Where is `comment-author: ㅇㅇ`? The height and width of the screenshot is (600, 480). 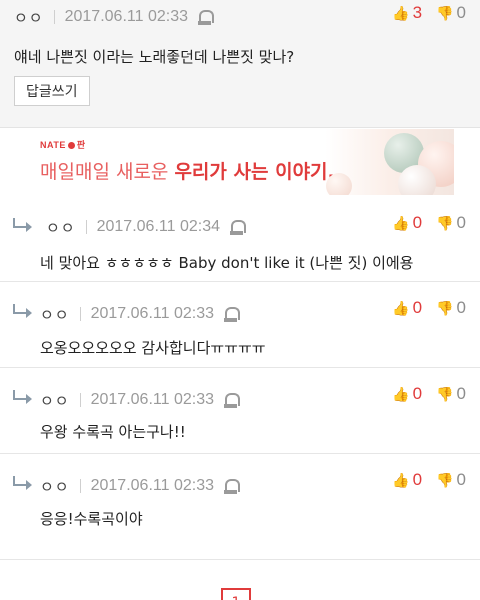 comment-author: ㅇㅇ is located at coordinates (29, 17).